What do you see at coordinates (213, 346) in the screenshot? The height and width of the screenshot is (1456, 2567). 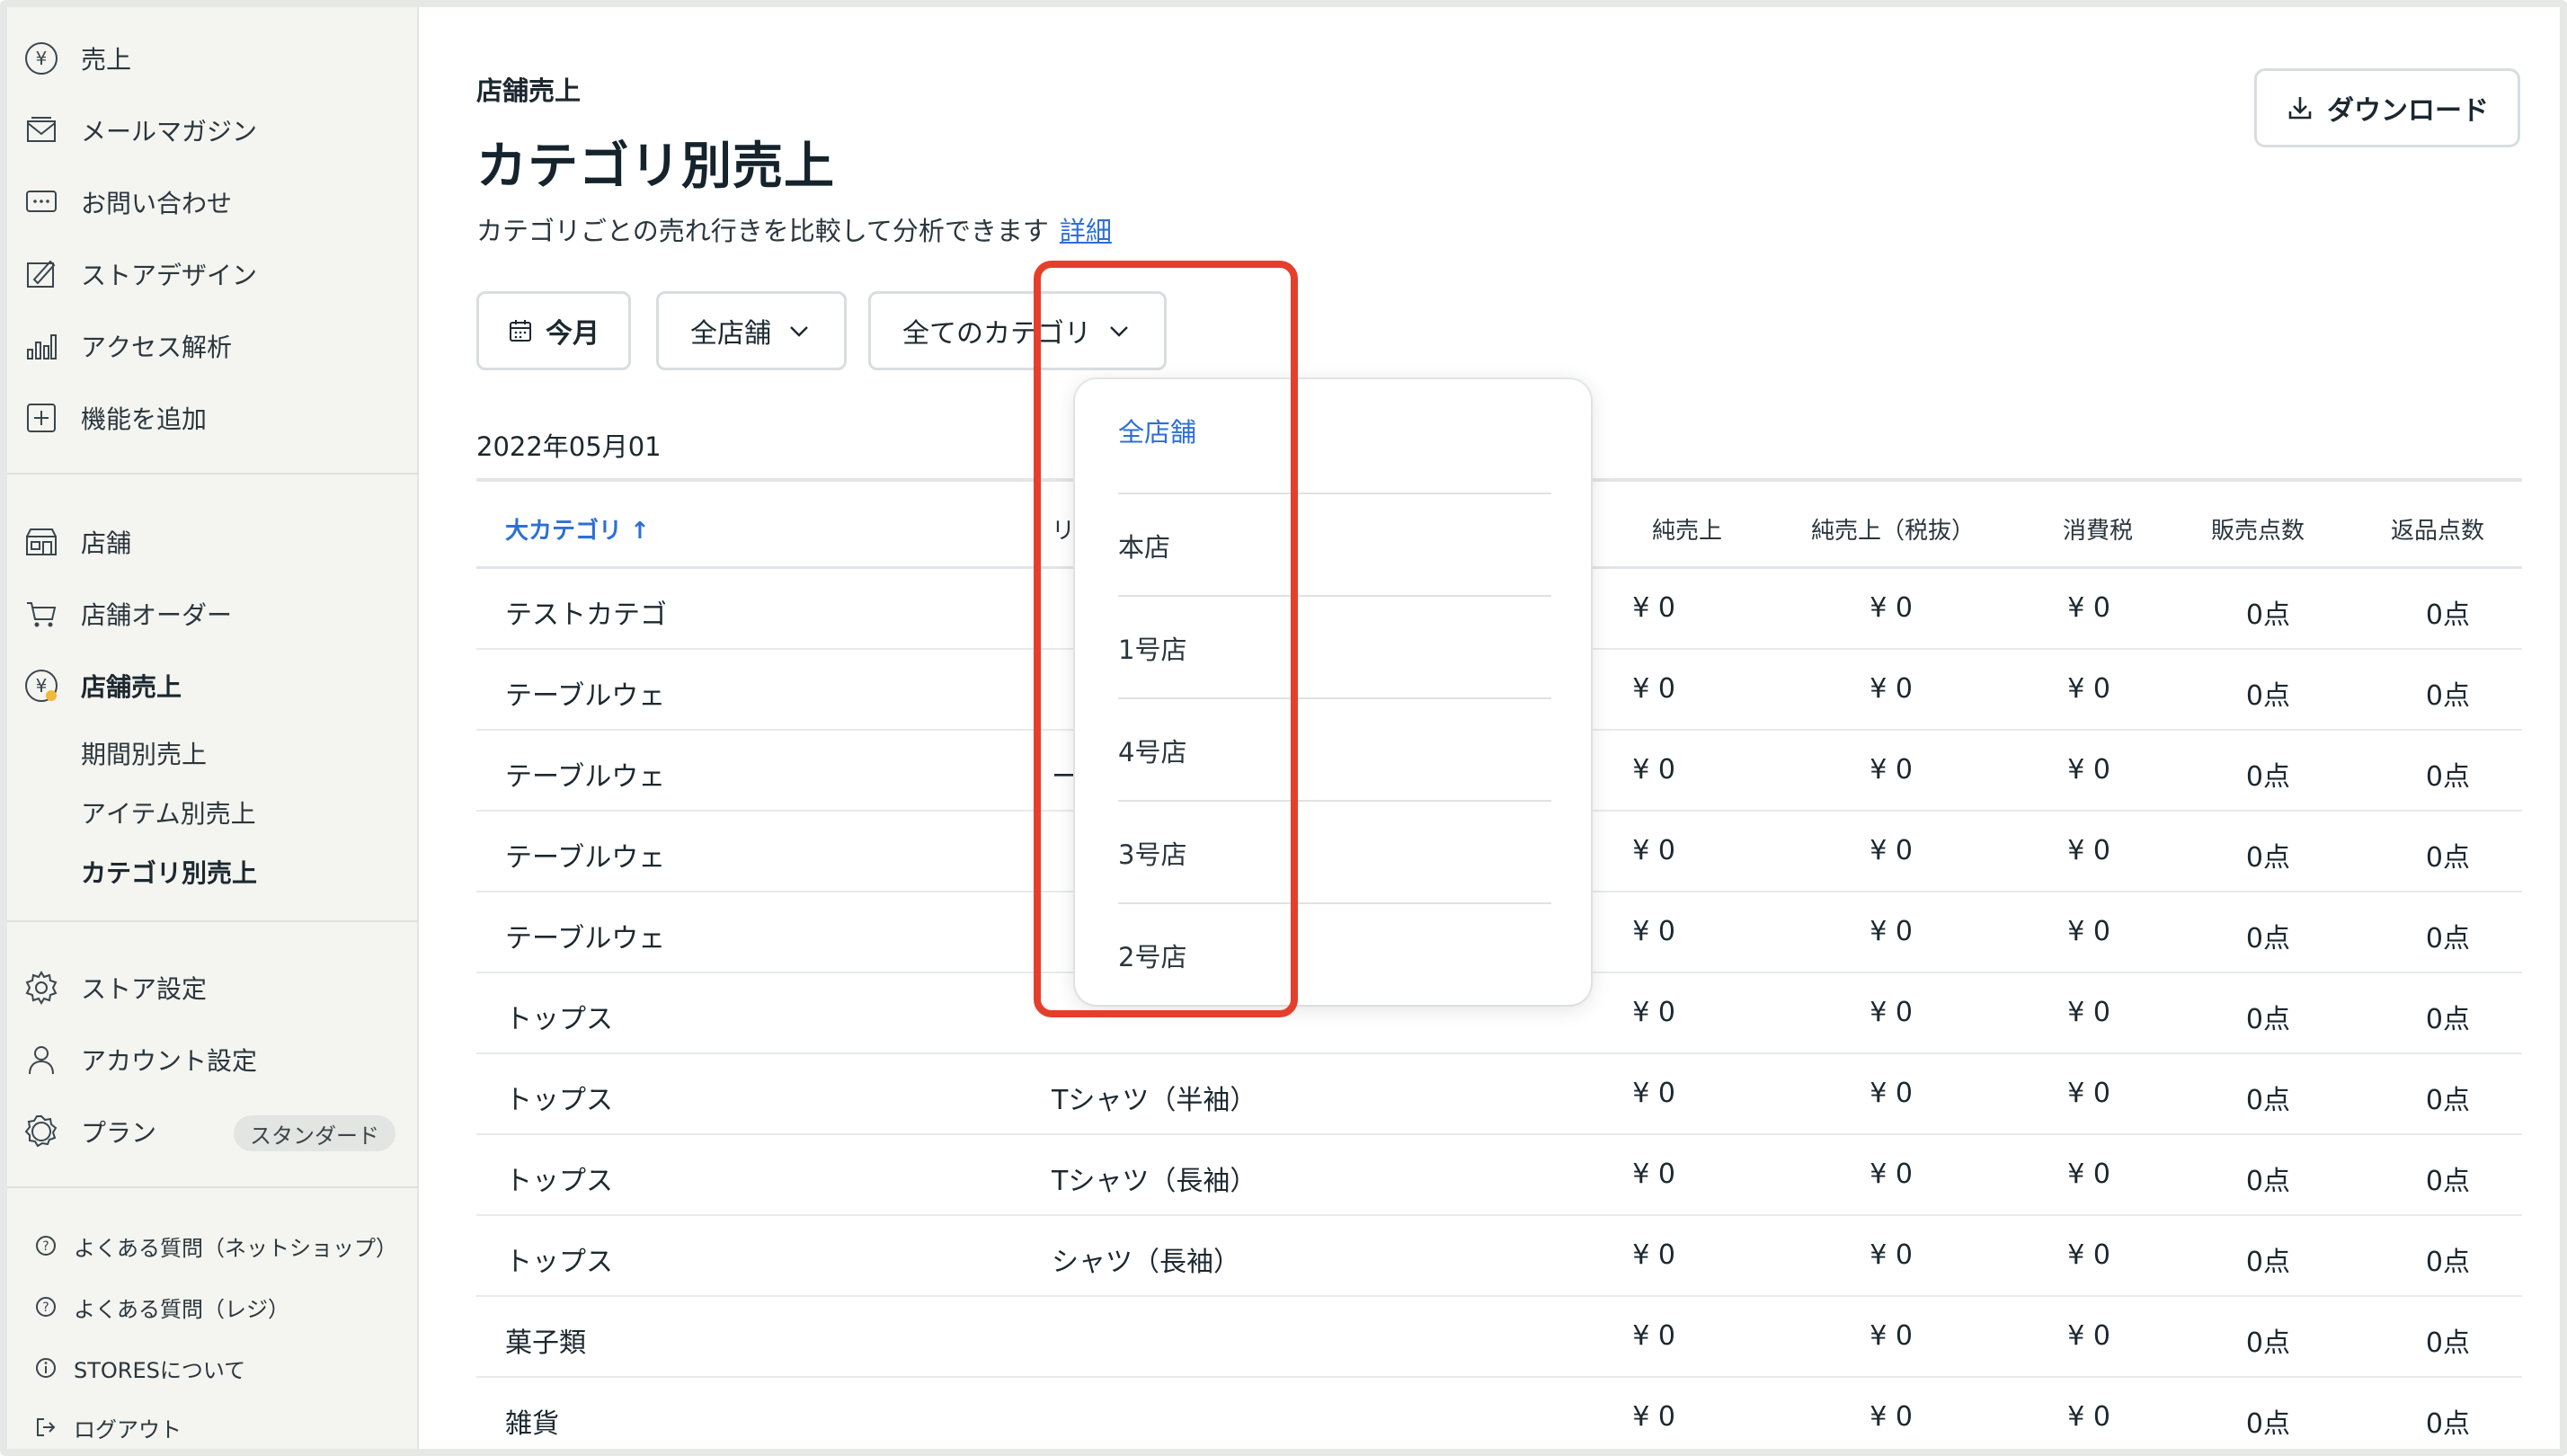 I see `sidebar-item-analytics: アクセス解析` at bounding box center [213, 346].